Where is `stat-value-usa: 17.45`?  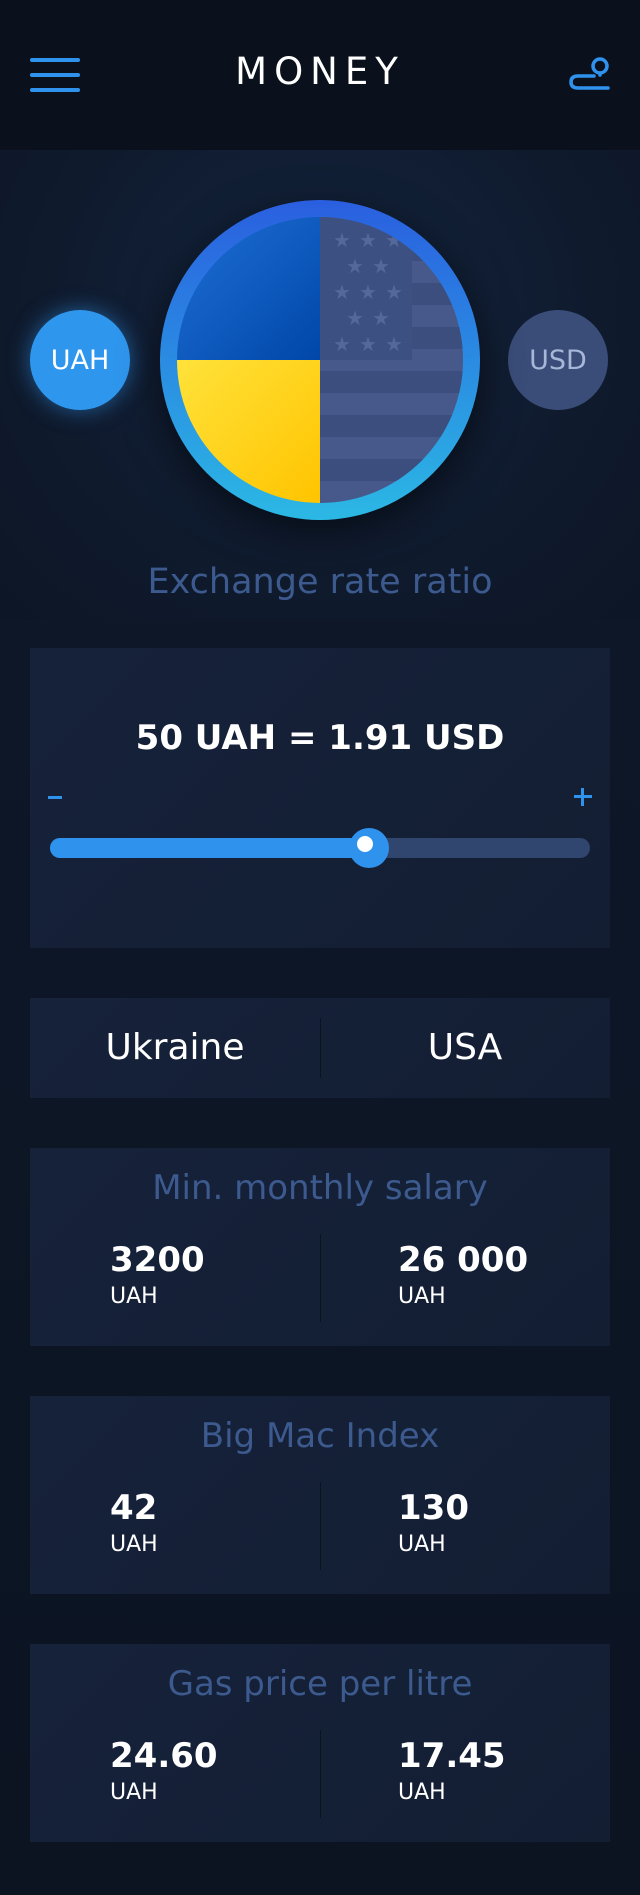
stat-value-usa: 17.45 is located at coordinates (452, 1756).